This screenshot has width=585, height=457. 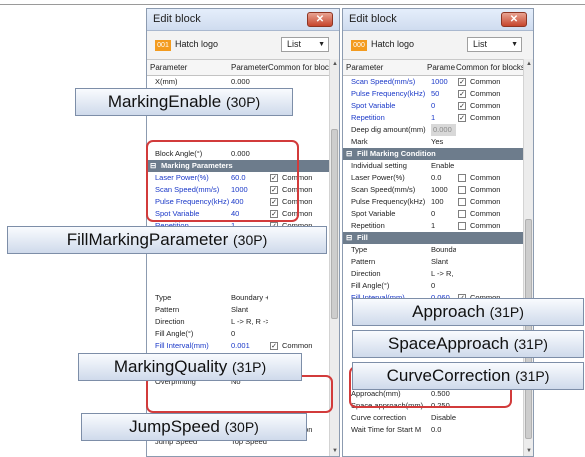 What do you see at coordinates (366, 273) in the screenshot?
I see `parameter-name: Direction` at bounding box center [366, 273].